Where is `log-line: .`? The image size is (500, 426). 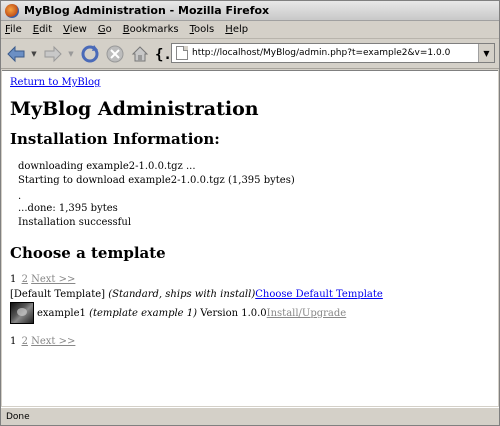 log-line: . is located at coordinates (20, 196).